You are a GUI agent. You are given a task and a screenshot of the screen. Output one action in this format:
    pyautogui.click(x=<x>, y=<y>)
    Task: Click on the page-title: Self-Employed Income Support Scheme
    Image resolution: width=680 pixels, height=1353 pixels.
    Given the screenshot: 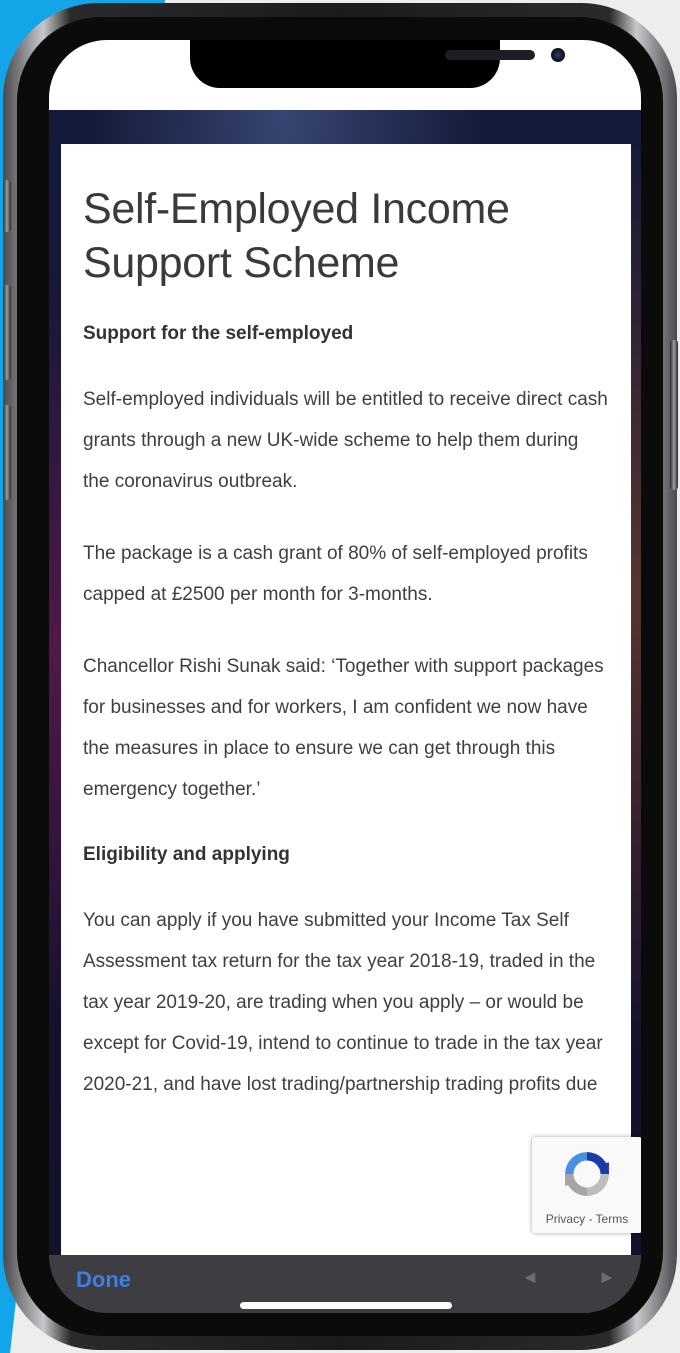 What is the action you would take?
    pyautogui.click(x=296, y=236)
    